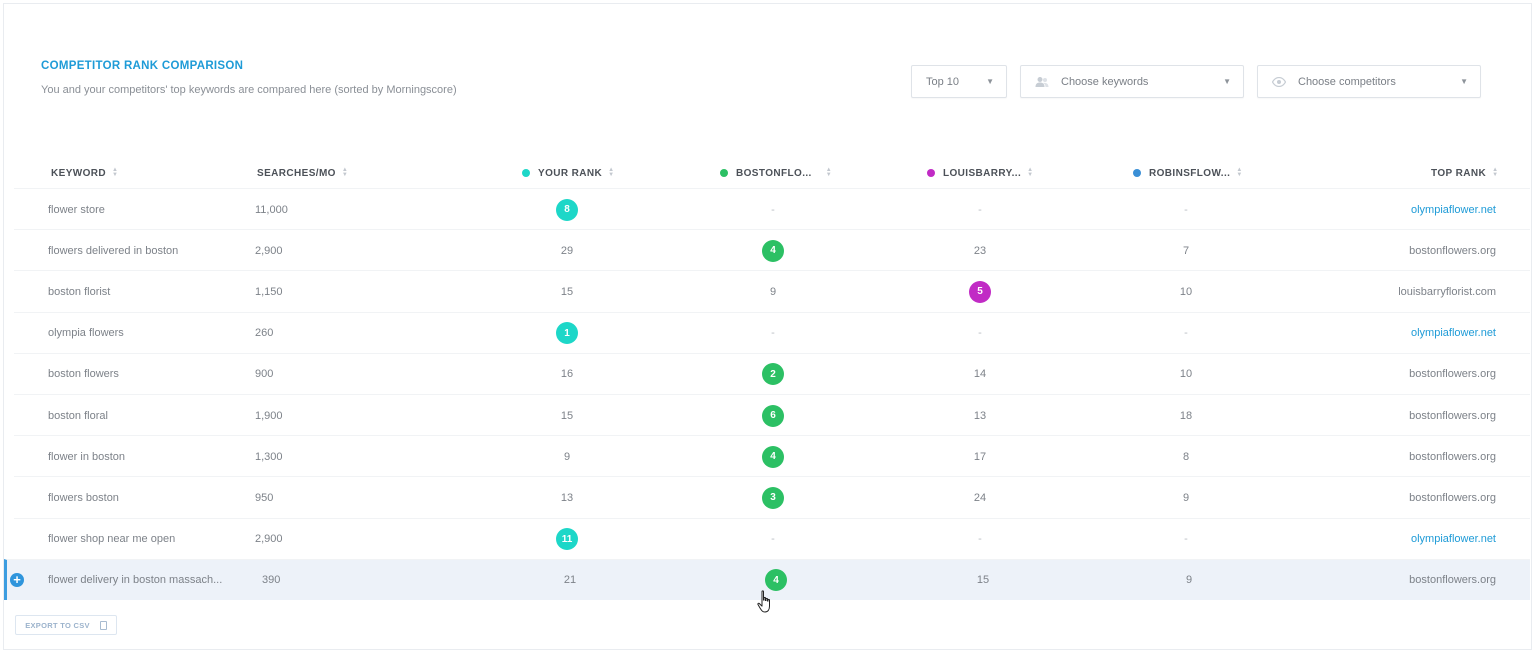 This screenshot has width=1536, height=653. I want to click on users-icon, so click(1042, 82).